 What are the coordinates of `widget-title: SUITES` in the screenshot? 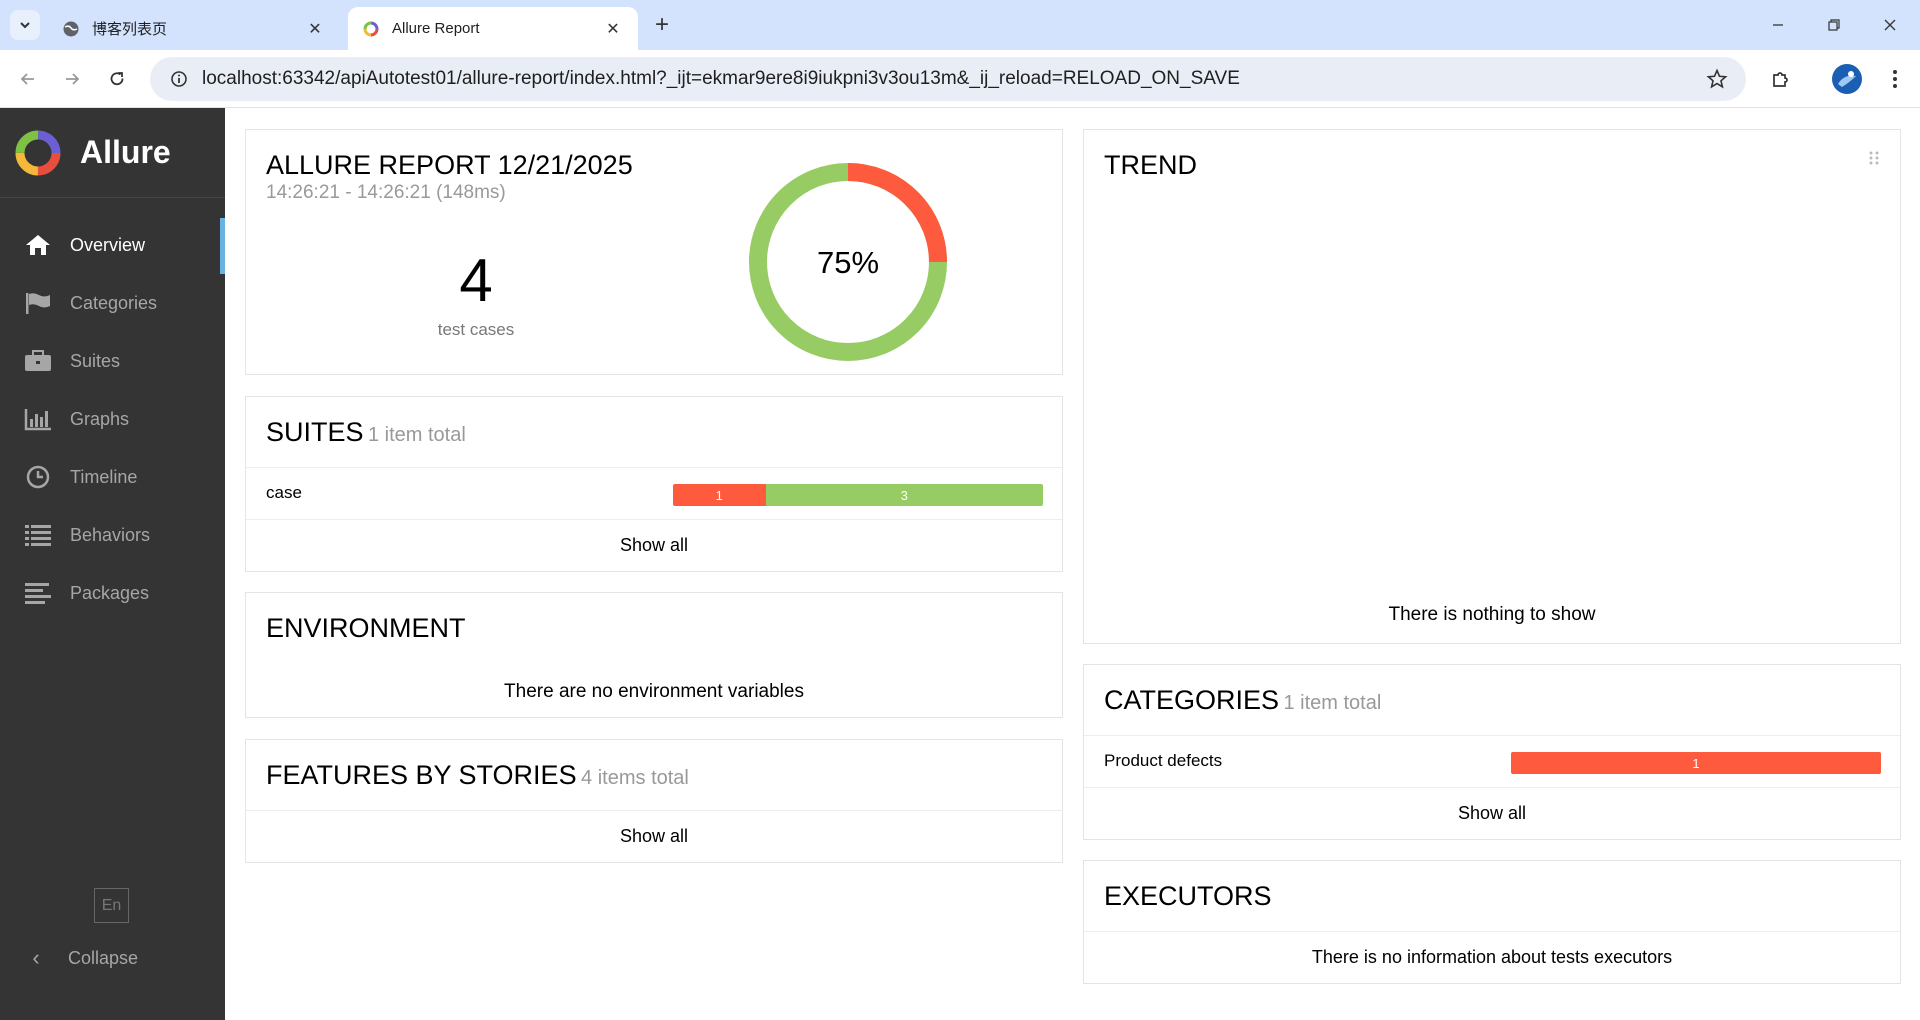 It's located at (315, 432).